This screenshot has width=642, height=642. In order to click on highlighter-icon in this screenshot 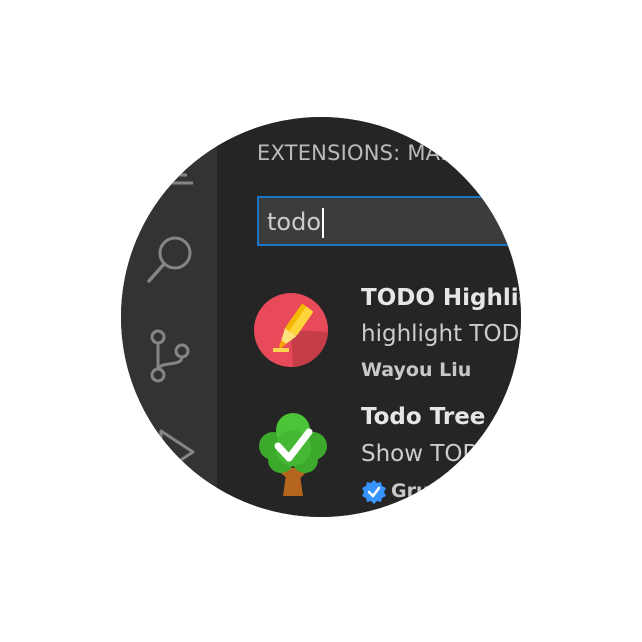, I will do `click(291, 330)`.